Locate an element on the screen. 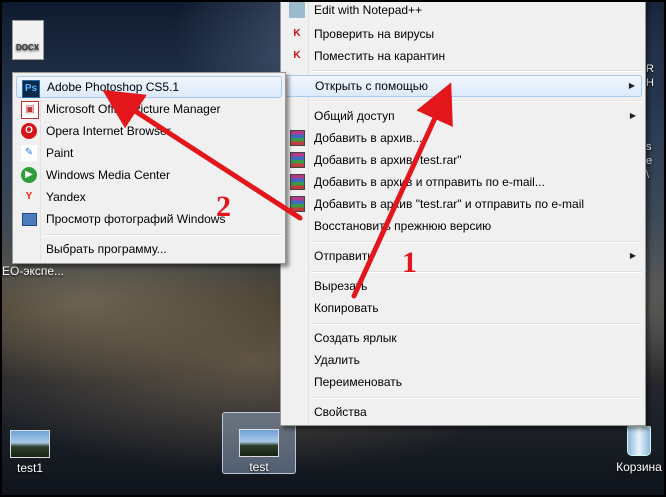  edge-text-3: s is located at coordinates (649, 147).